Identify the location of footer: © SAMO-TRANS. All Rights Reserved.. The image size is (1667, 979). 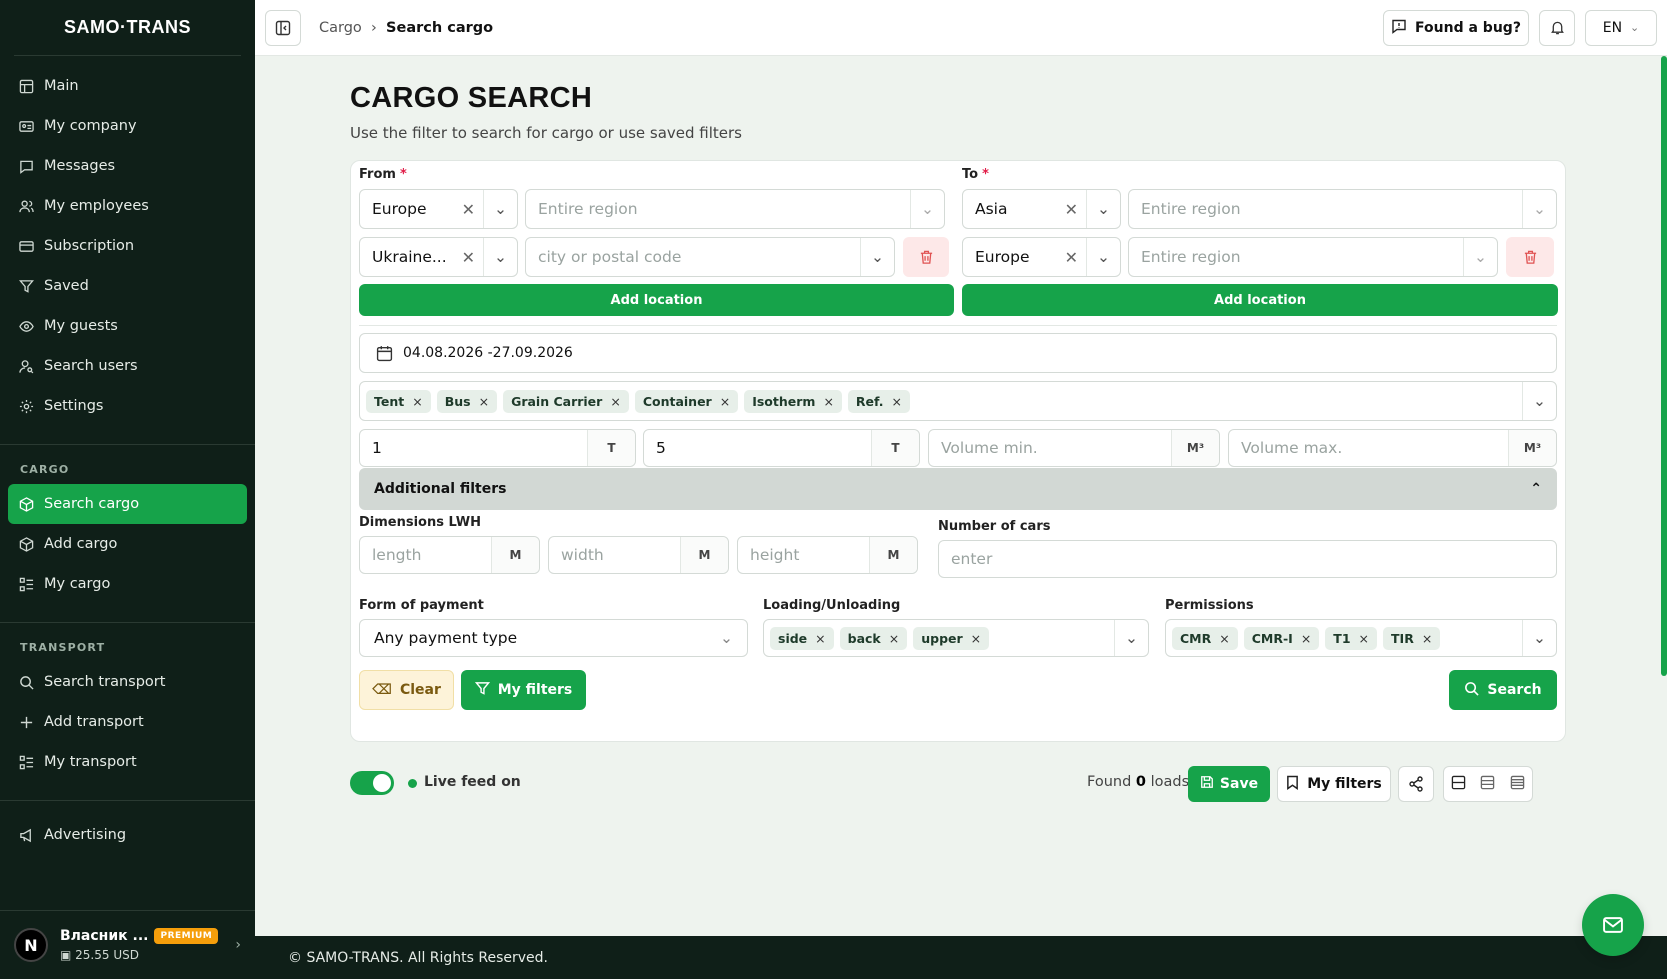
(961, 957).